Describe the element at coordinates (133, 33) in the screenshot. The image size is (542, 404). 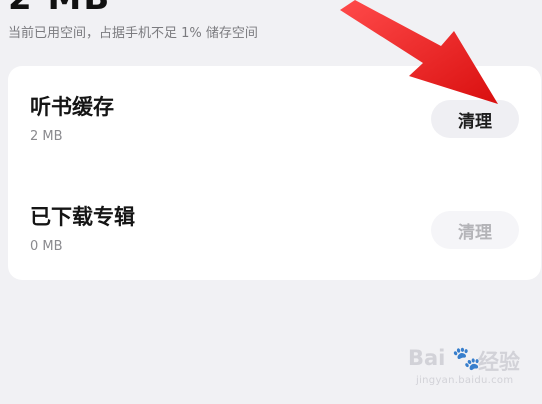
I see `storage-summary-text: 当前已用空间，占据手机不足 1% 储存空间` at that location.